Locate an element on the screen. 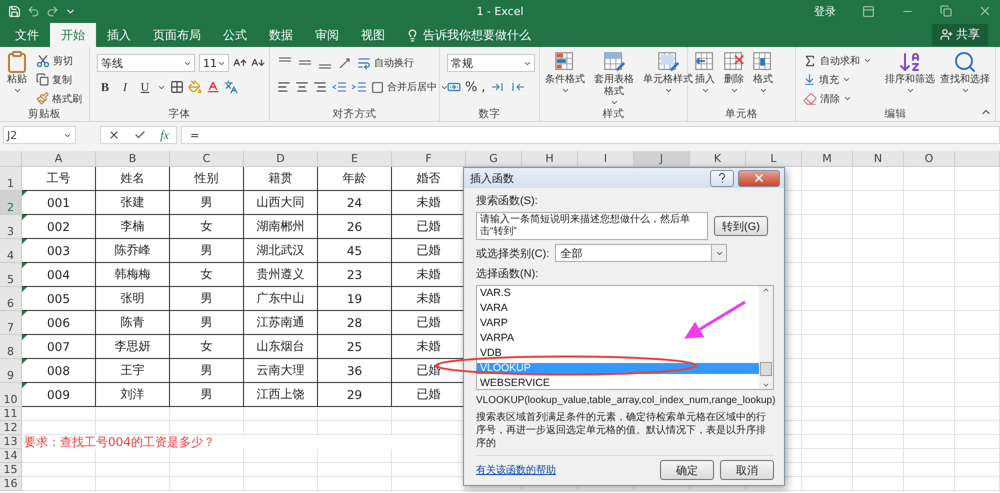 The height and width of the screenshot is (493, 1000). column-header: K is located at coordinates (718, 159).